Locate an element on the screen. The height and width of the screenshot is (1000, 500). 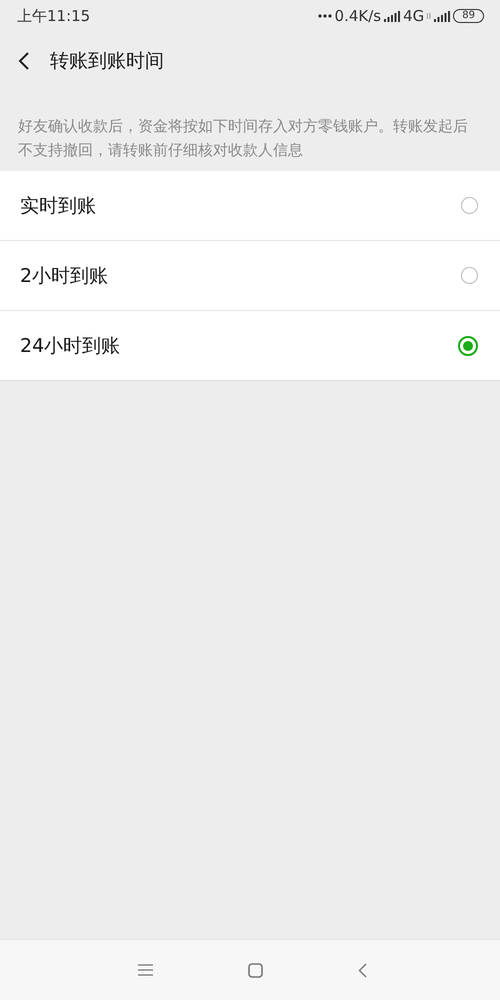
option-row: 2小时到账 is located at coordinates (250, 275).